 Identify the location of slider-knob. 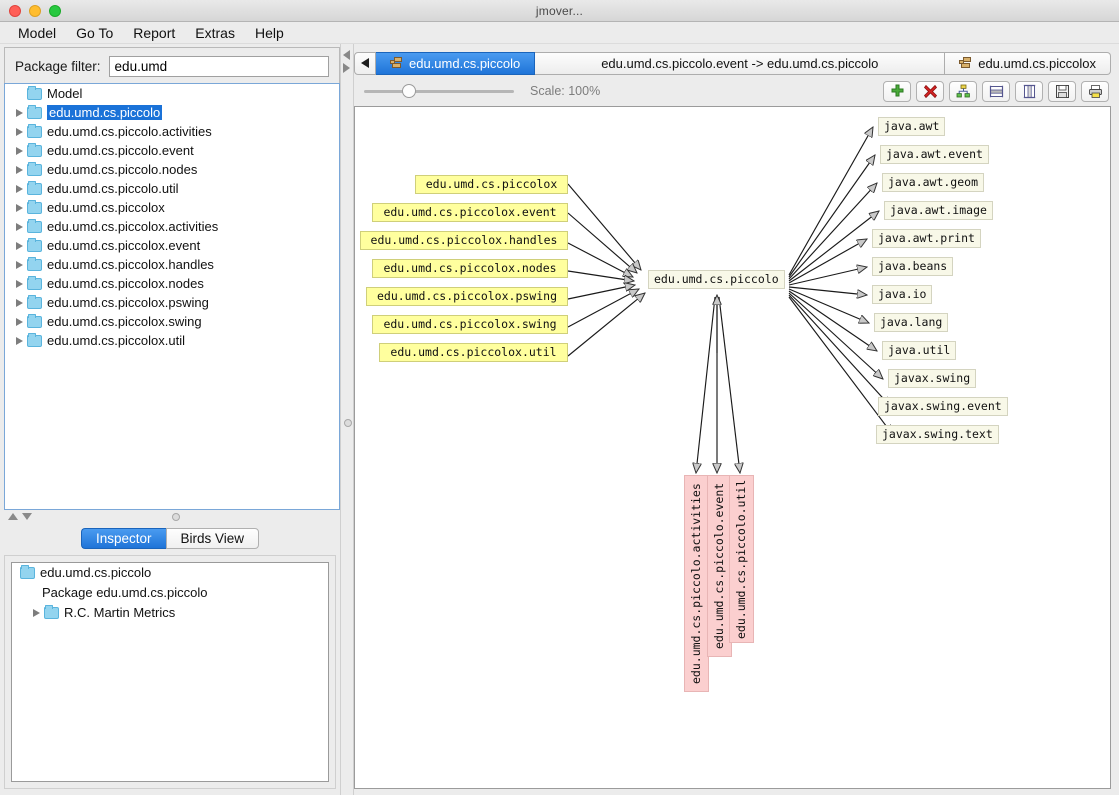
(409, 91).